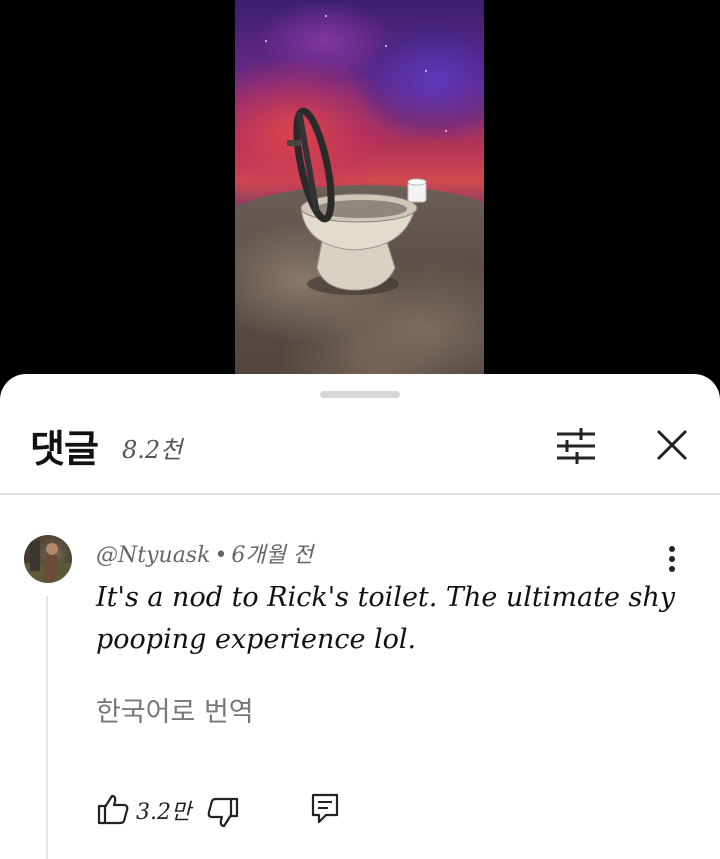 The image size is (720, 859). I want to click on comments-title: 댓글, so click(64, 449).